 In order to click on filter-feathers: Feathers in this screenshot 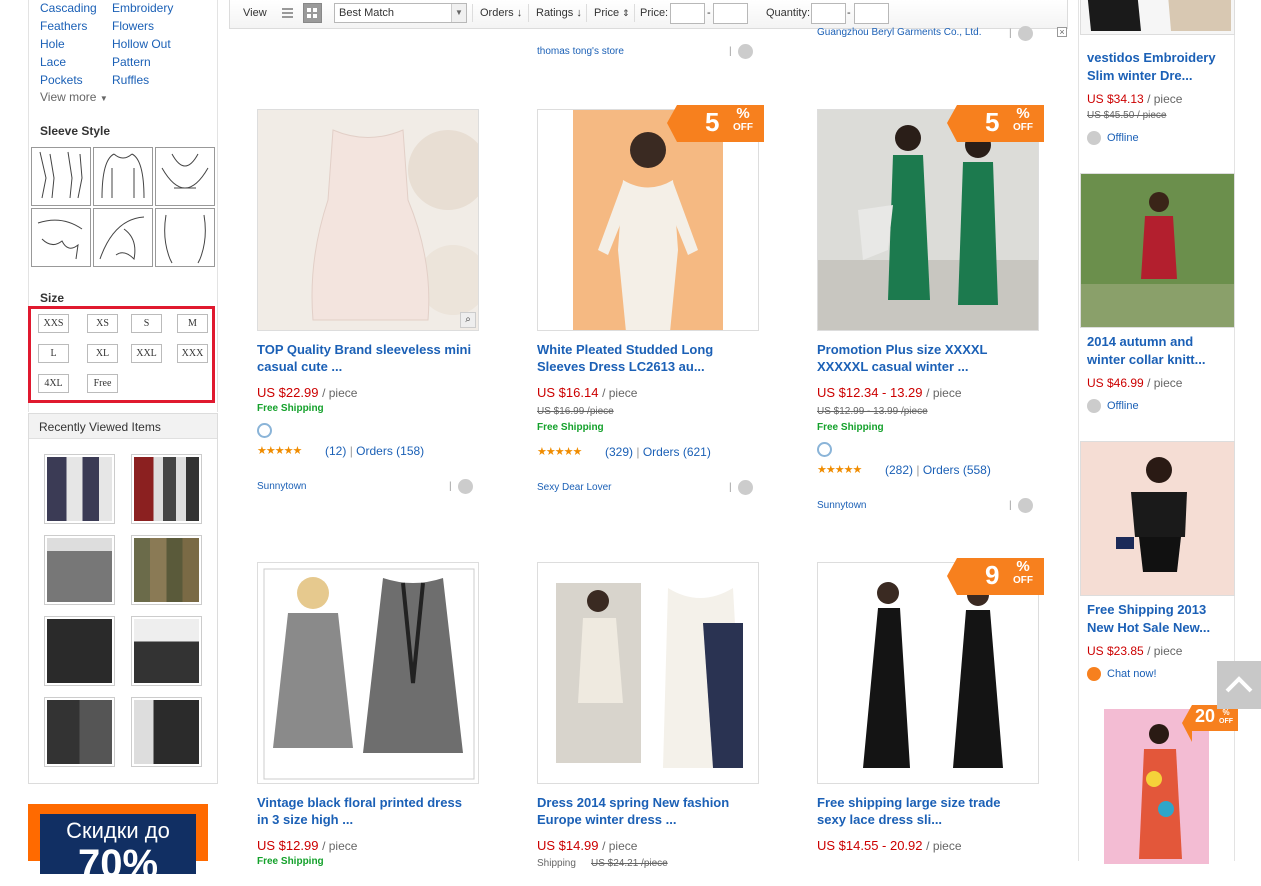, I will do `click(63, 26)`.